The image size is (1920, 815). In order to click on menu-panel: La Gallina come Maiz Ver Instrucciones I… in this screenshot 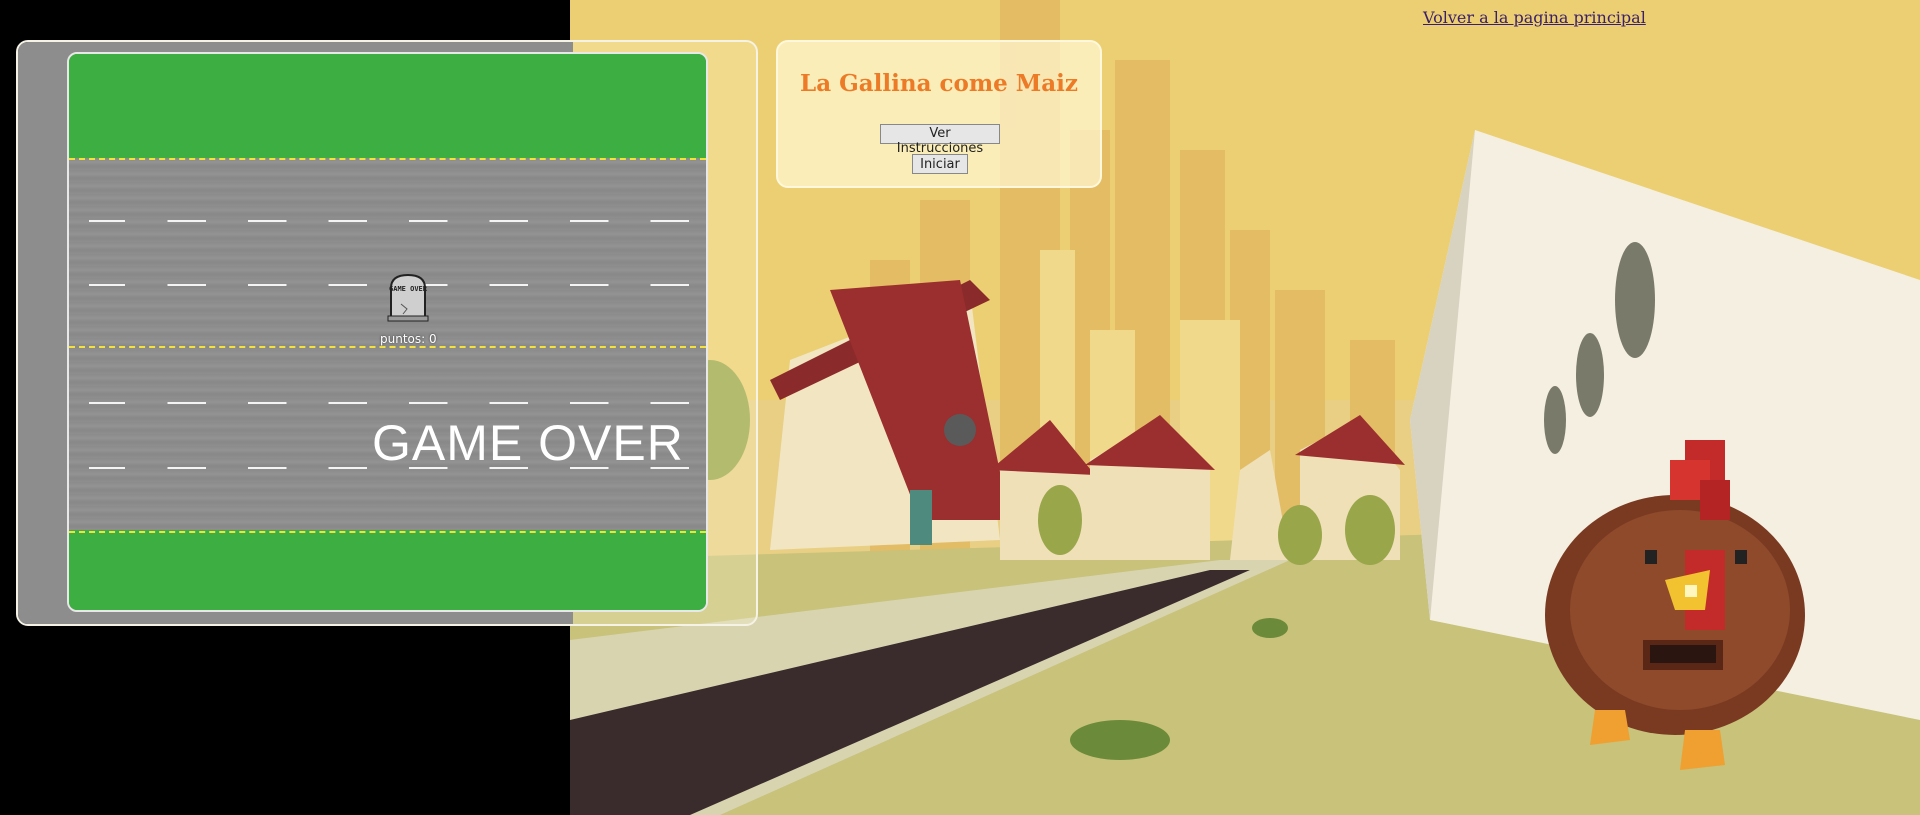, I will do `click(939, 114)`.